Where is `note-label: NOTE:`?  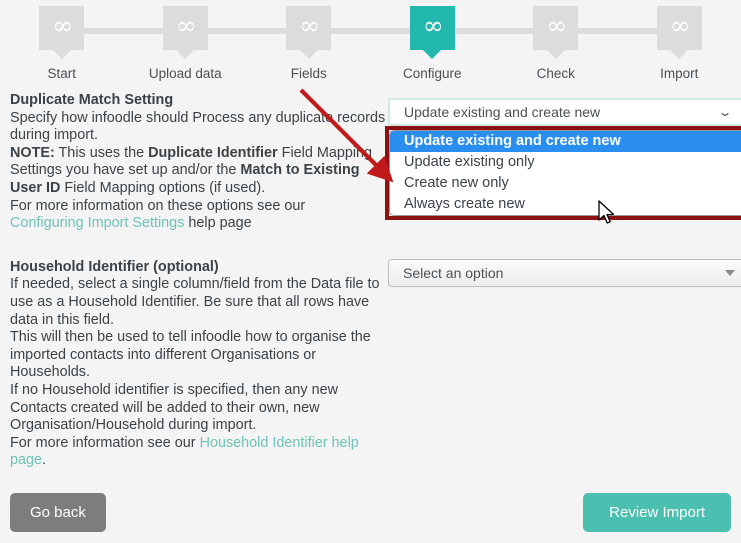 note-label: NOTE: is located at coordinates (32, 152).